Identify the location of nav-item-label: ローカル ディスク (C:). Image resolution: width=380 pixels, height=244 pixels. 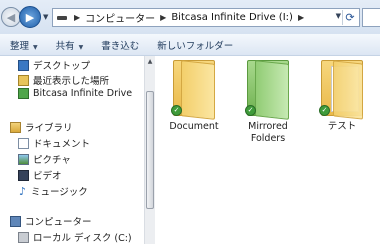
(82, 238).